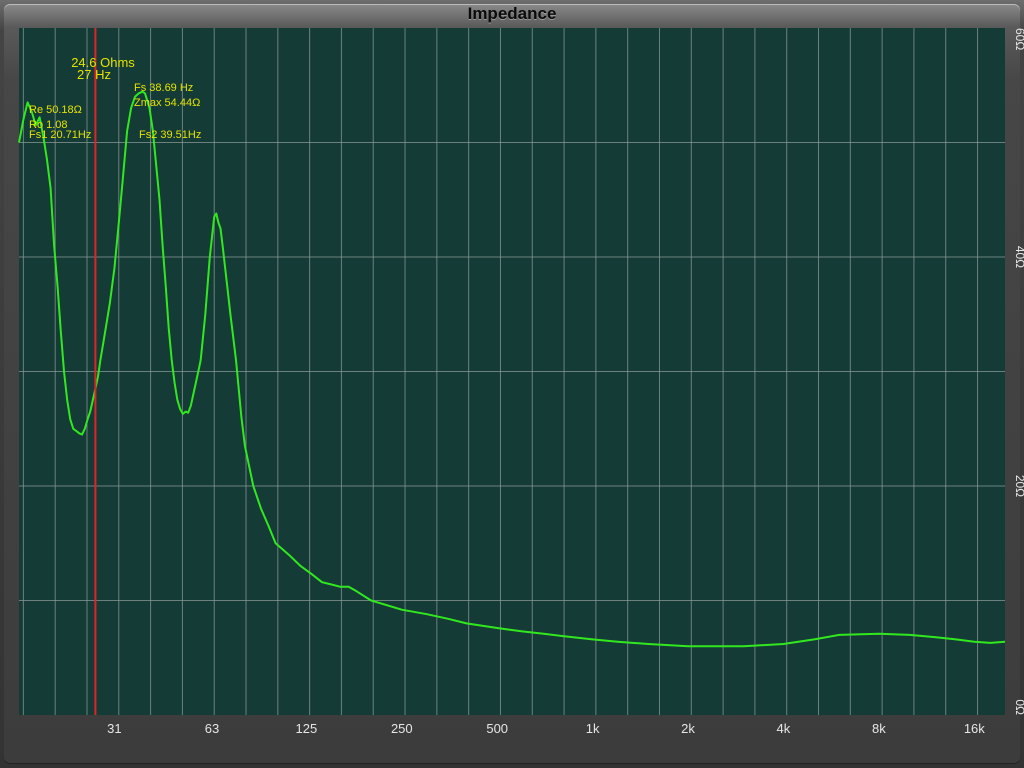 The width and height of the screenshot is (1024, 768). Describe the element at coordinates (307, 728) in the screenshot. I see `x-tick-label: 125` at that location.